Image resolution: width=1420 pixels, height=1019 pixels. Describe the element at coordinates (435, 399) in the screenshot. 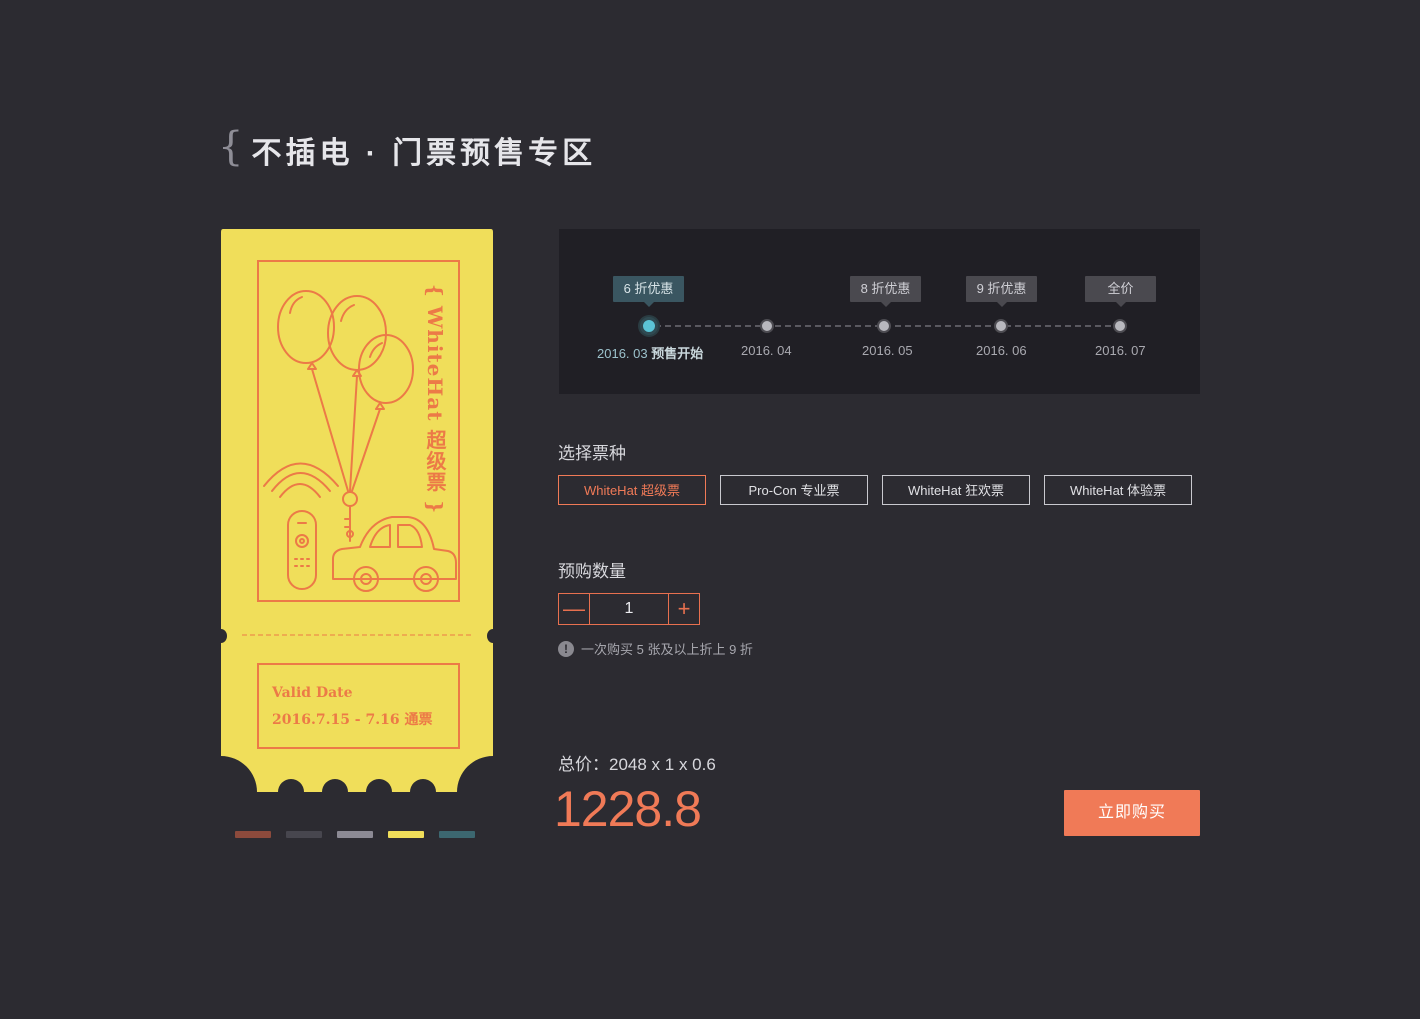

I see `ticket-brand: { WhiteHat 超级票 }` at that location.